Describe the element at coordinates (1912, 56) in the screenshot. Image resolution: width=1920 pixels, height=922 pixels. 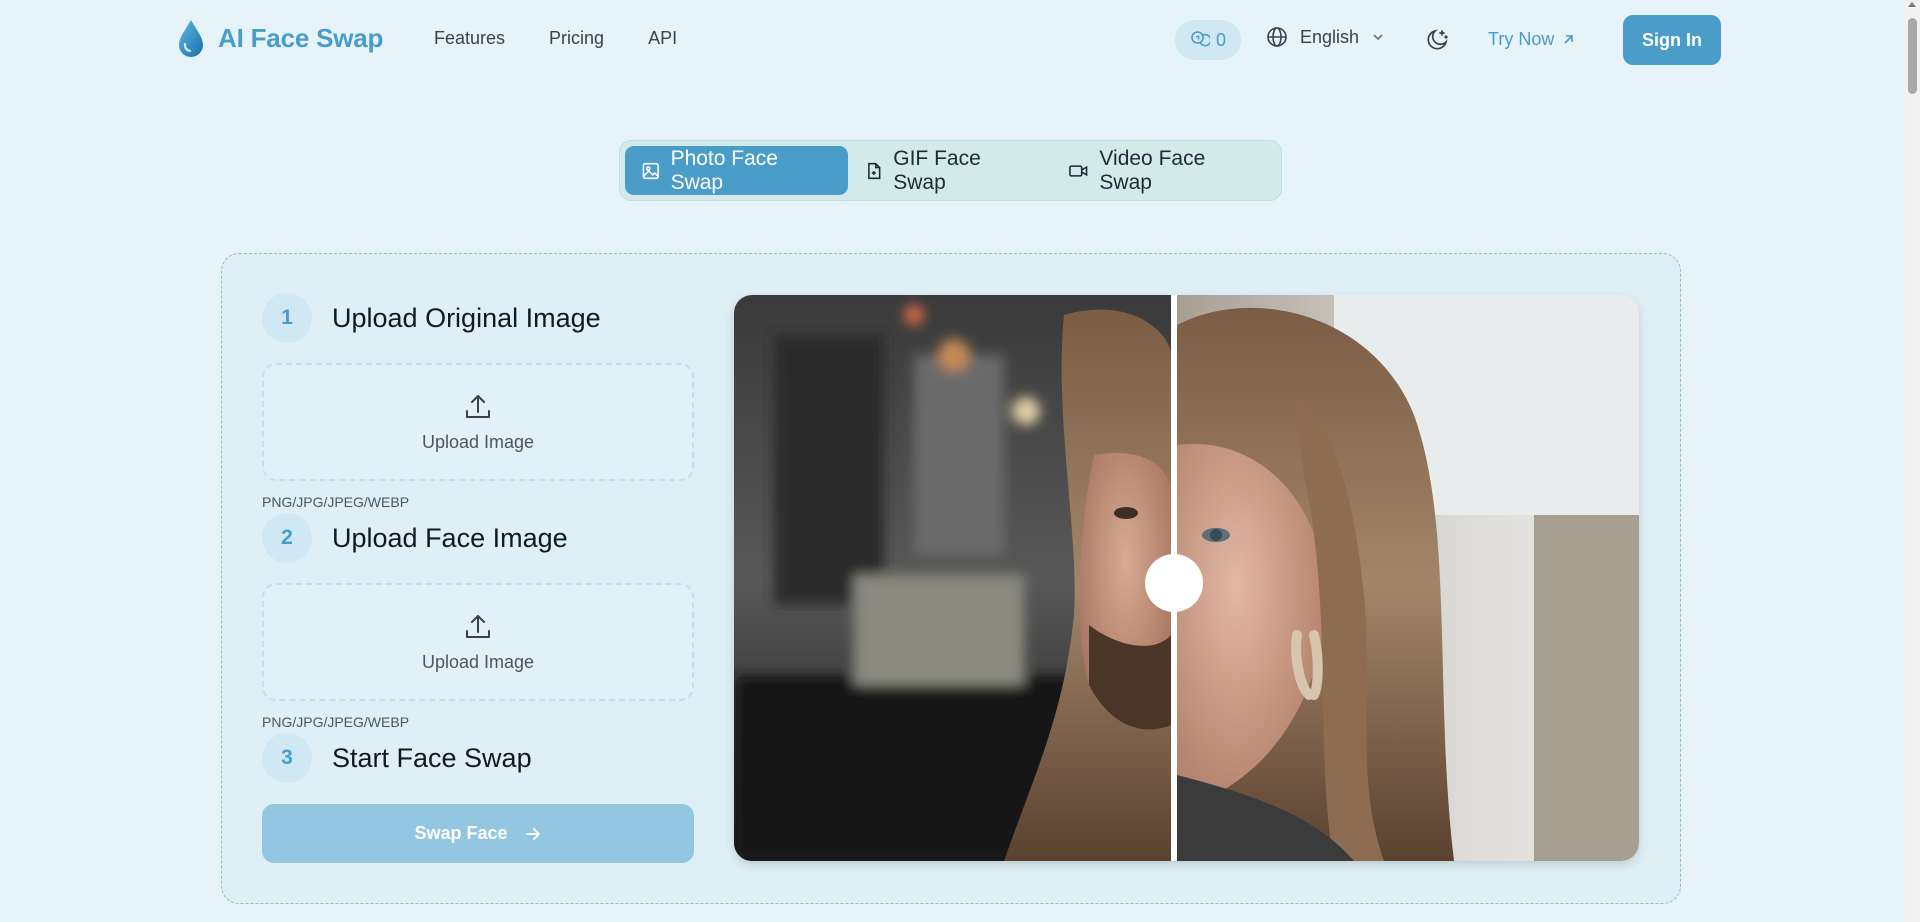
I see `scrollbar-thumb` at that location.